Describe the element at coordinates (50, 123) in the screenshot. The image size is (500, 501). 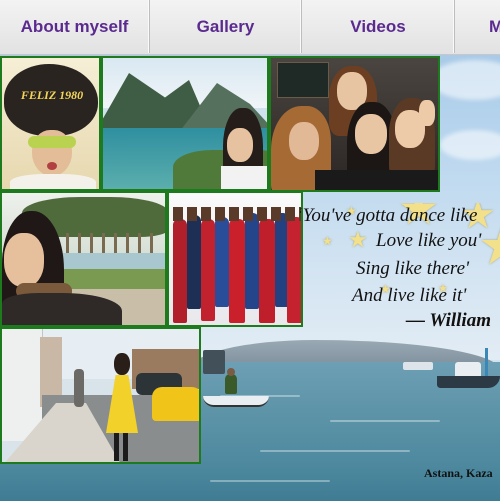
I see `photo-party-hat: FELIZ 1980` at that location.